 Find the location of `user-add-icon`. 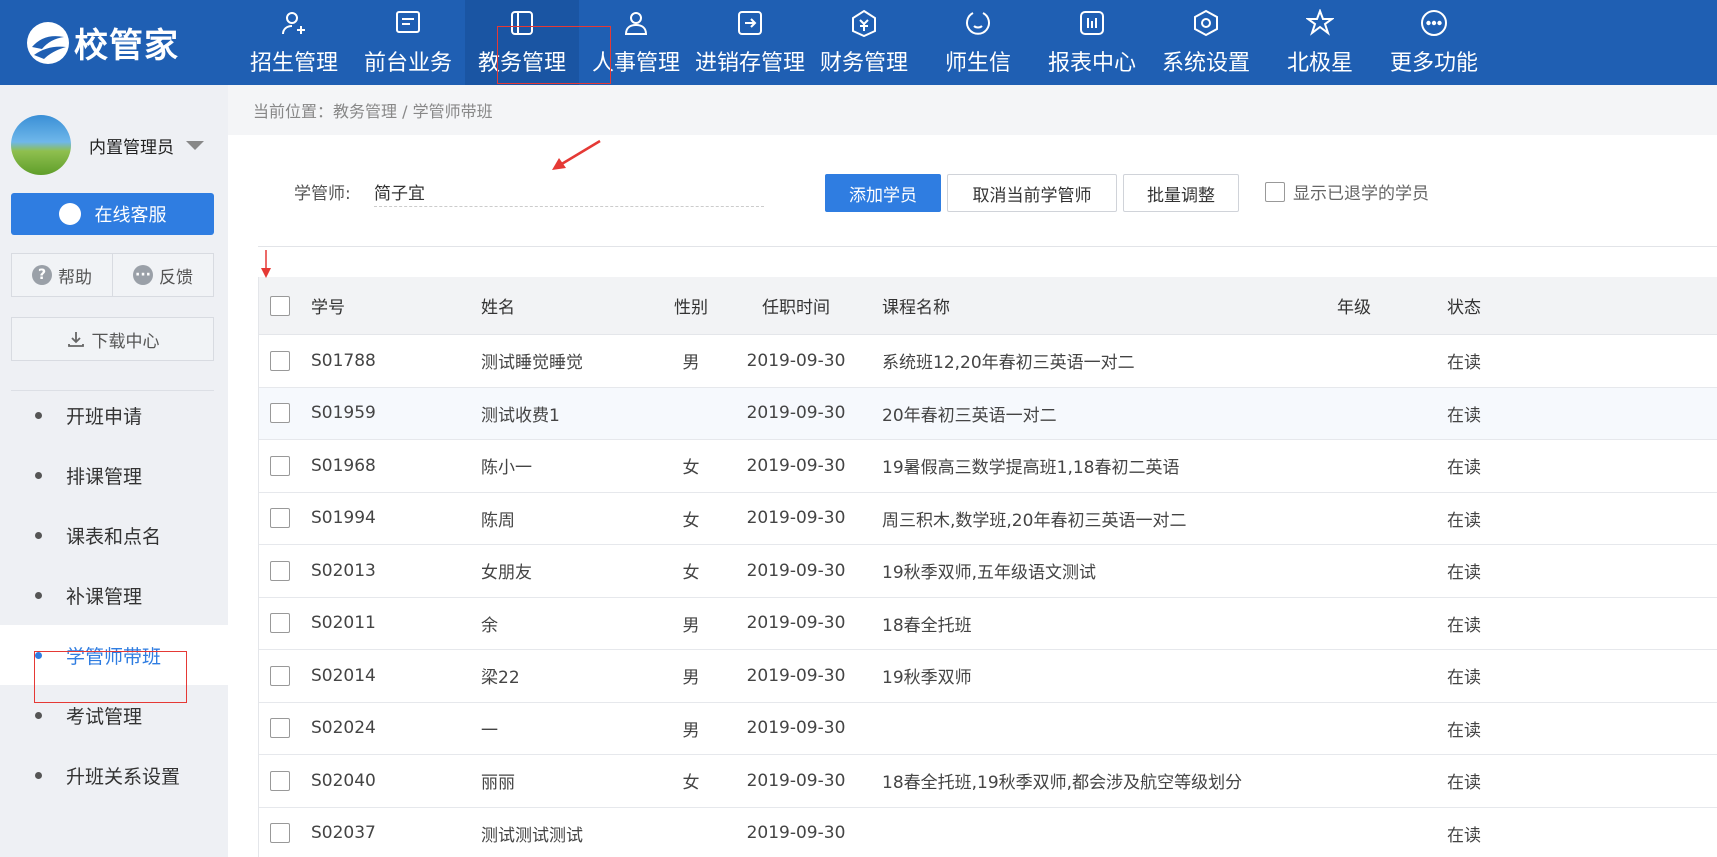

user-add-icon is located at coordinates (293, 23).